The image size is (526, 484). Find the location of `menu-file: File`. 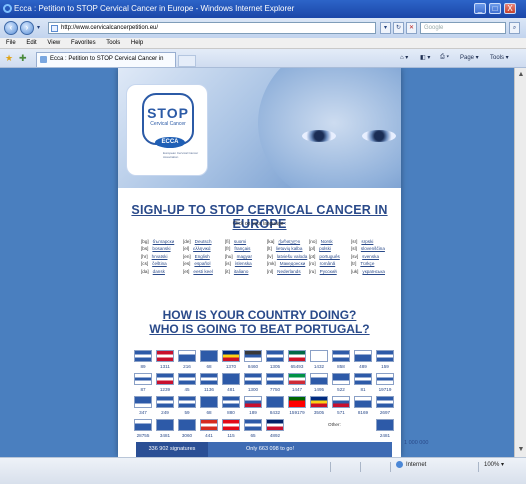

menu-file: File is located at coordinates (11, 43).